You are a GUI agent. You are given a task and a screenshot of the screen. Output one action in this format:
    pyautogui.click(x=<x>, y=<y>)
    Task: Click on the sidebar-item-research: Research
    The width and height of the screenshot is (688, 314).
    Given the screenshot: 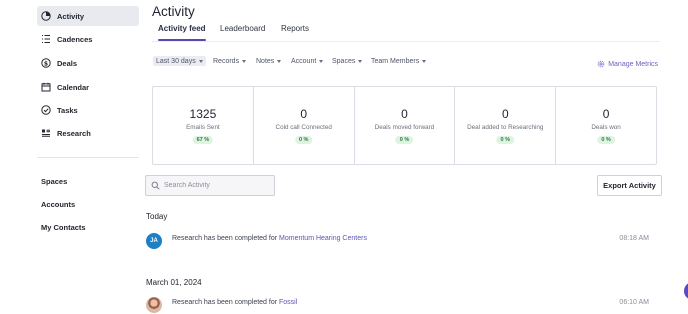 What is the action you would take?
    pyautogui.click(x=88, y=133)
    